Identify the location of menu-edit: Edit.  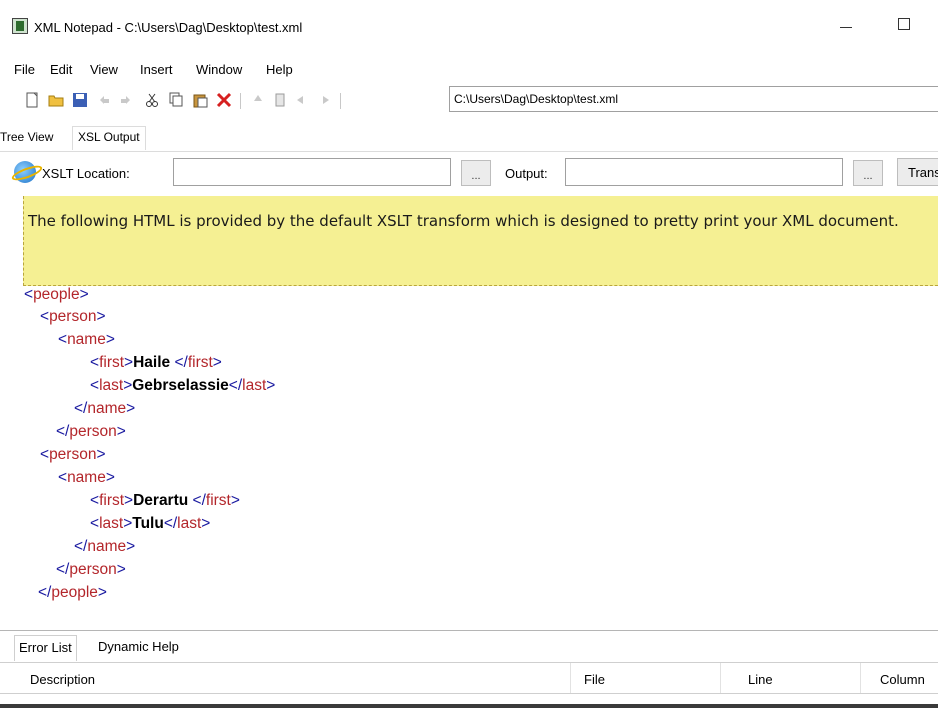
(61, 69).